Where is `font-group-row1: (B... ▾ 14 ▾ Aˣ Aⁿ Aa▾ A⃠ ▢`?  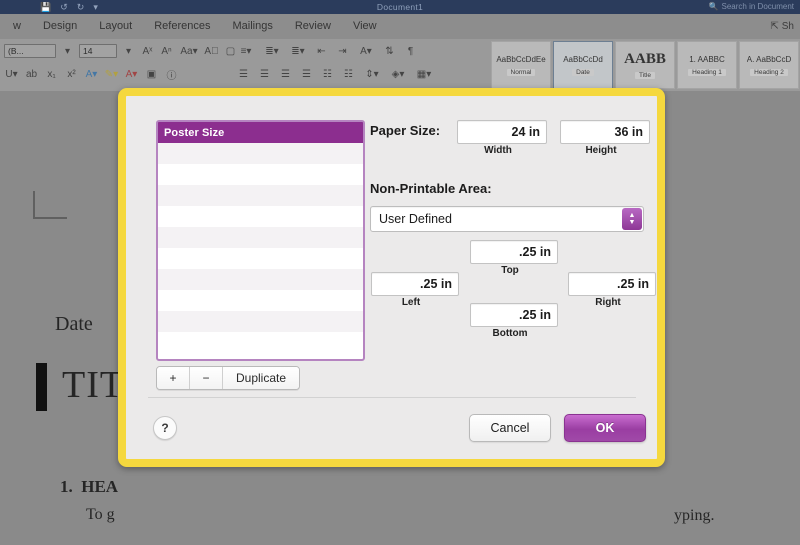
font-group-row1: (B... ▾ 14 ▾ Aˣ Aⁿ Aa▾ A⃠ ▢ is located at coordinates (121, 51).